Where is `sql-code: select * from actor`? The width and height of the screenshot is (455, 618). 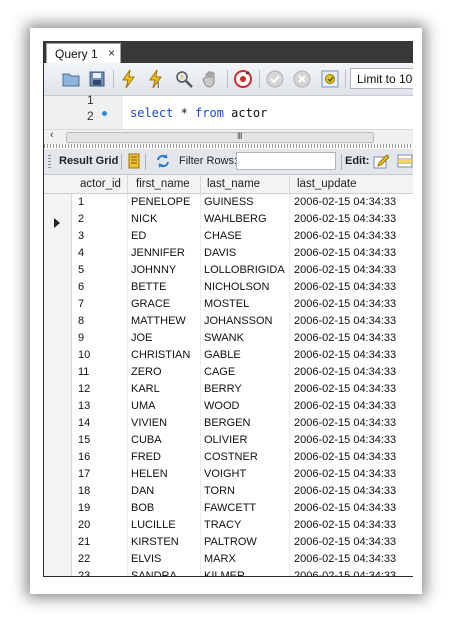 sql-code: select * from actor is located at coordinates (198, 113).